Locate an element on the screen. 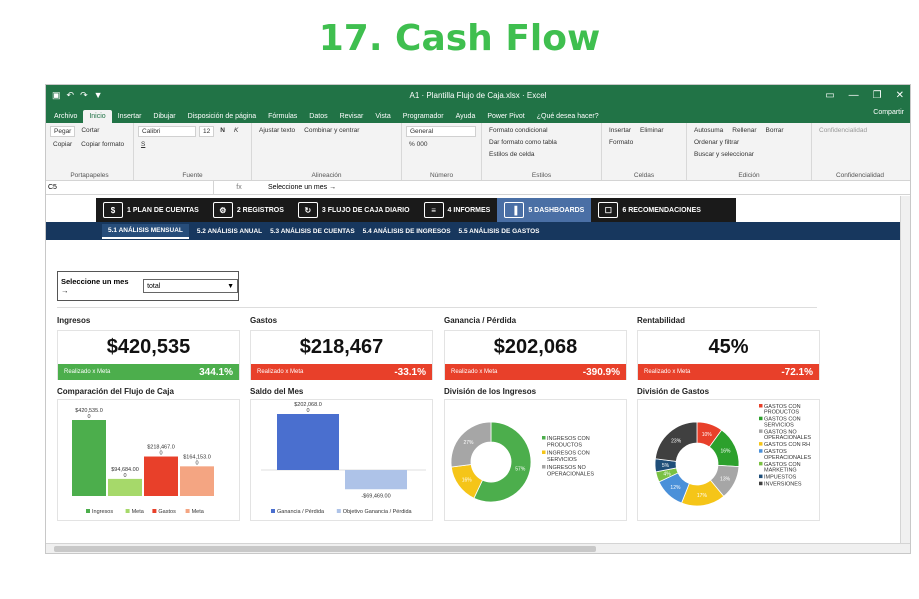 The height and width of the screenshot is (599, 919). kpi-bar-label: Realizado x Meta is located at coordinates (474, 372).